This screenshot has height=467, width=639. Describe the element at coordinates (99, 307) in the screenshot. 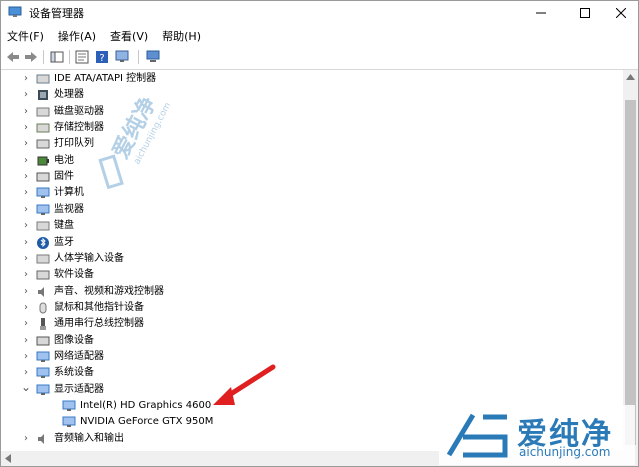

I see `tree-item-label: 鼠标和其他指针设备` at that location.